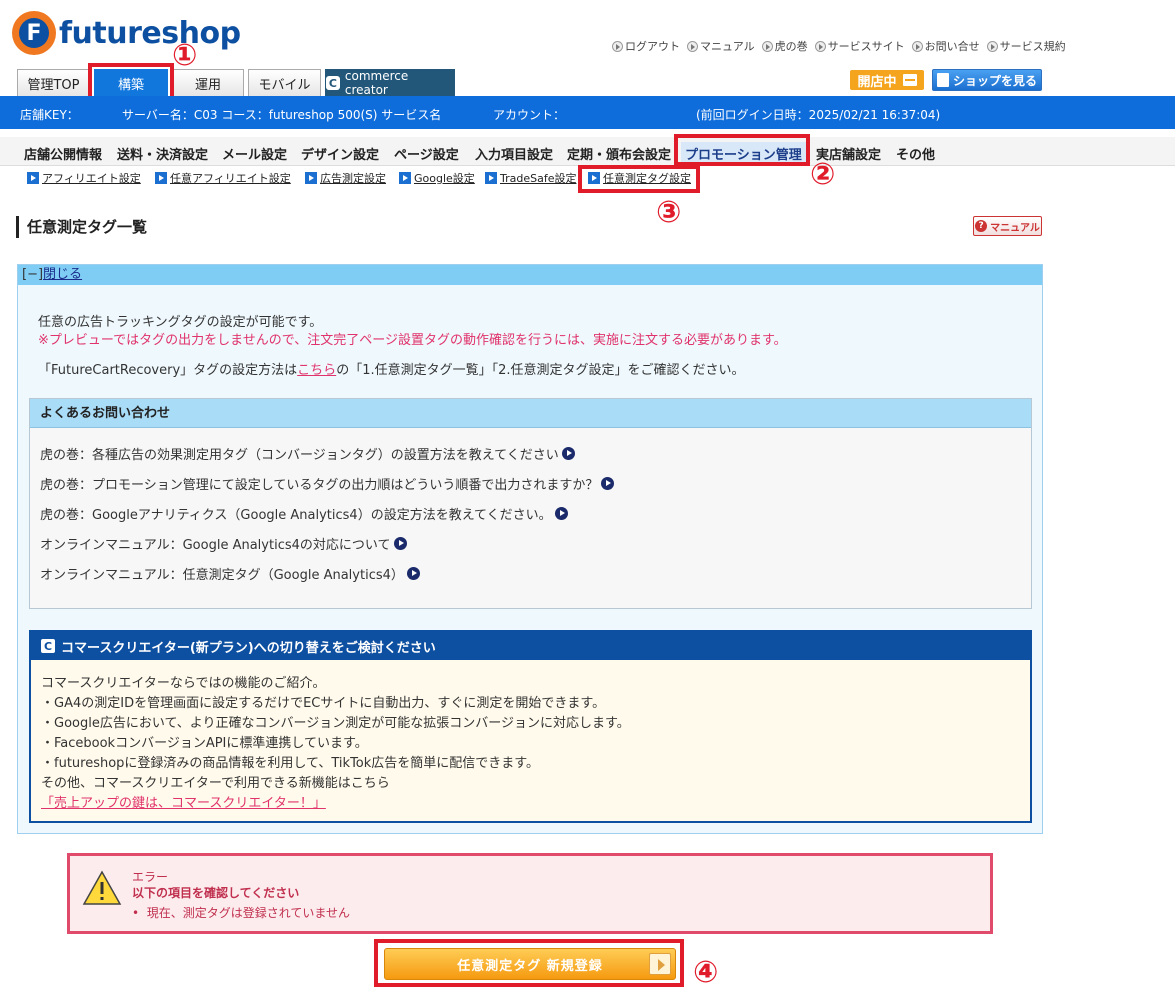  Describe the element at coordinates (180, 322) in the screenshot. I see `info-line-1: 任意の広告トラッキングタグの設定が可能です。` at that location.